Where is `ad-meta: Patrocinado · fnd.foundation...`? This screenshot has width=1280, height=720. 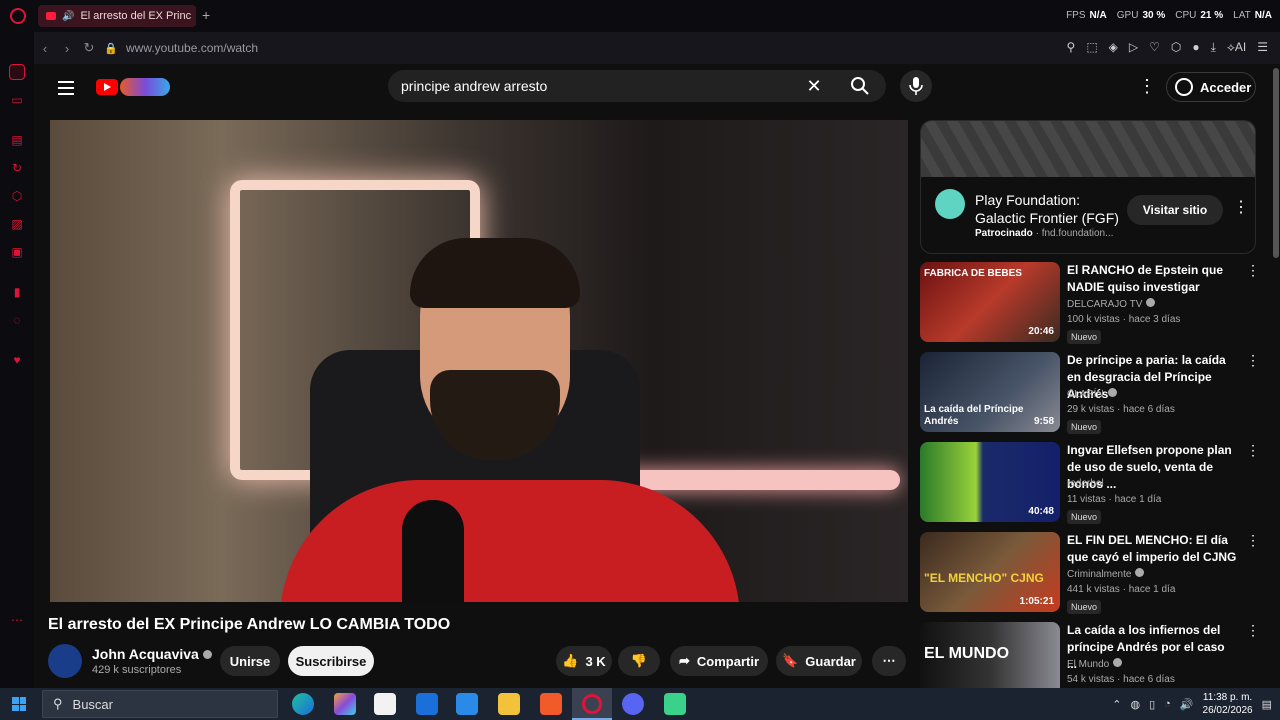
ad-meta: Patrocinado · fnd.foundation... is located at coordinates (1044, 233).